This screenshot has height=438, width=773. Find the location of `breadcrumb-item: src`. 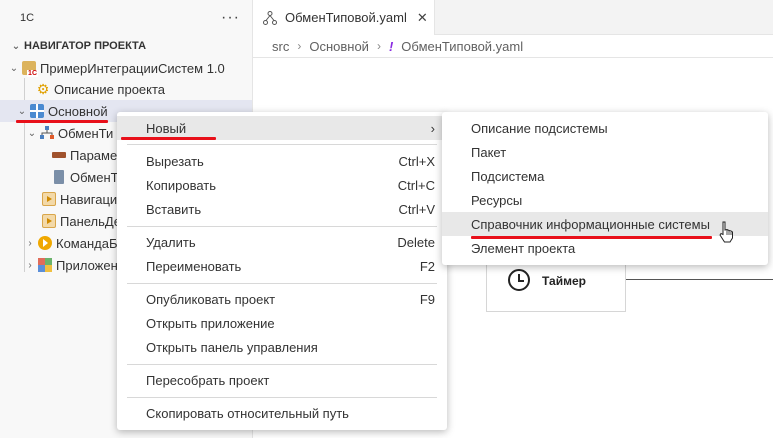

breadcrumb-item: src is located at coordinates (280, 46).